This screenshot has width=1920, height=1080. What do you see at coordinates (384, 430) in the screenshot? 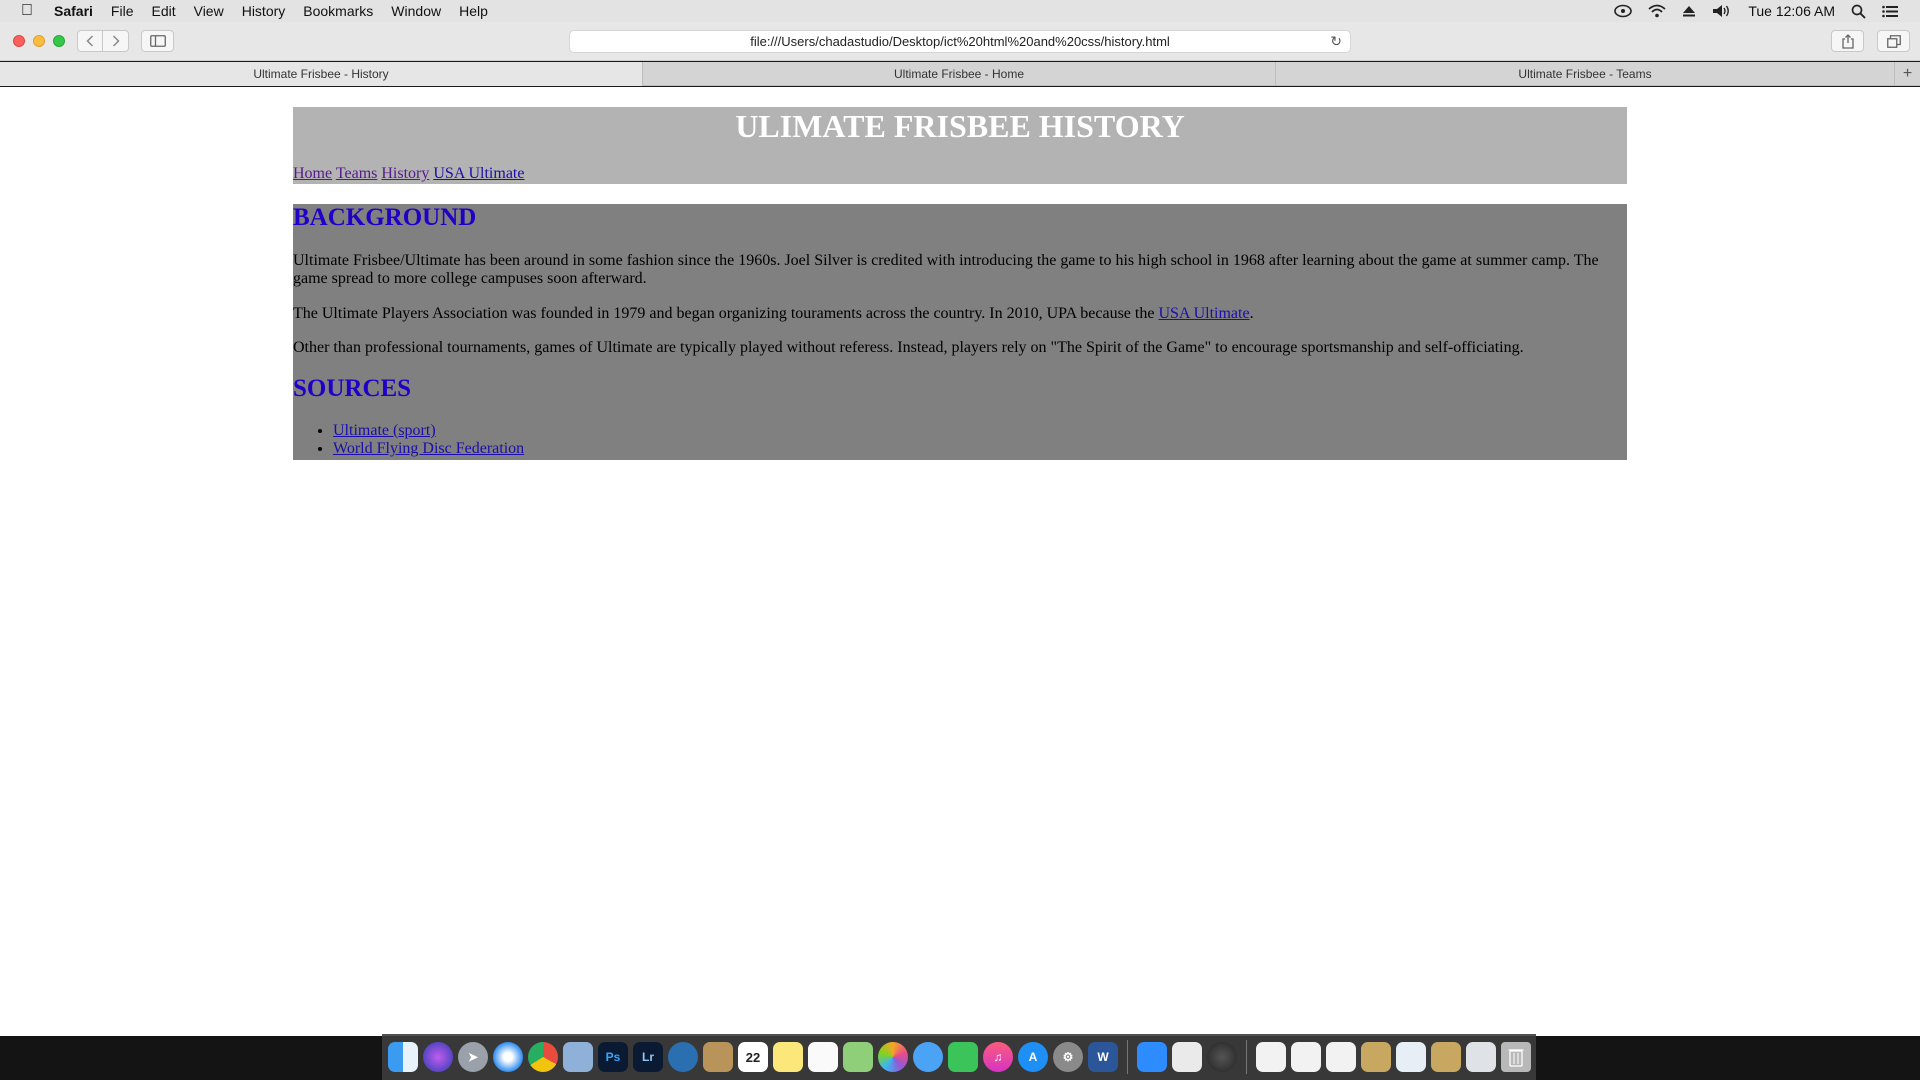
I see `source-link-ultimate-sport: Ultimate (sport)` at bounding box center [384, 430].